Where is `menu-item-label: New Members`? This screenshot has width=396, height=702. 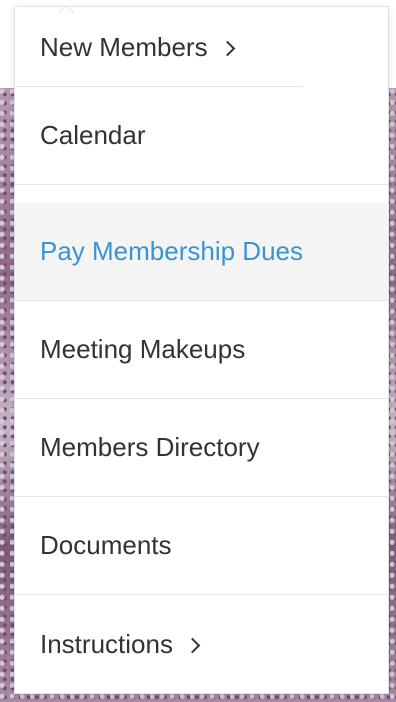 menu-item-label: New Members is located at coordinates (124, 46).